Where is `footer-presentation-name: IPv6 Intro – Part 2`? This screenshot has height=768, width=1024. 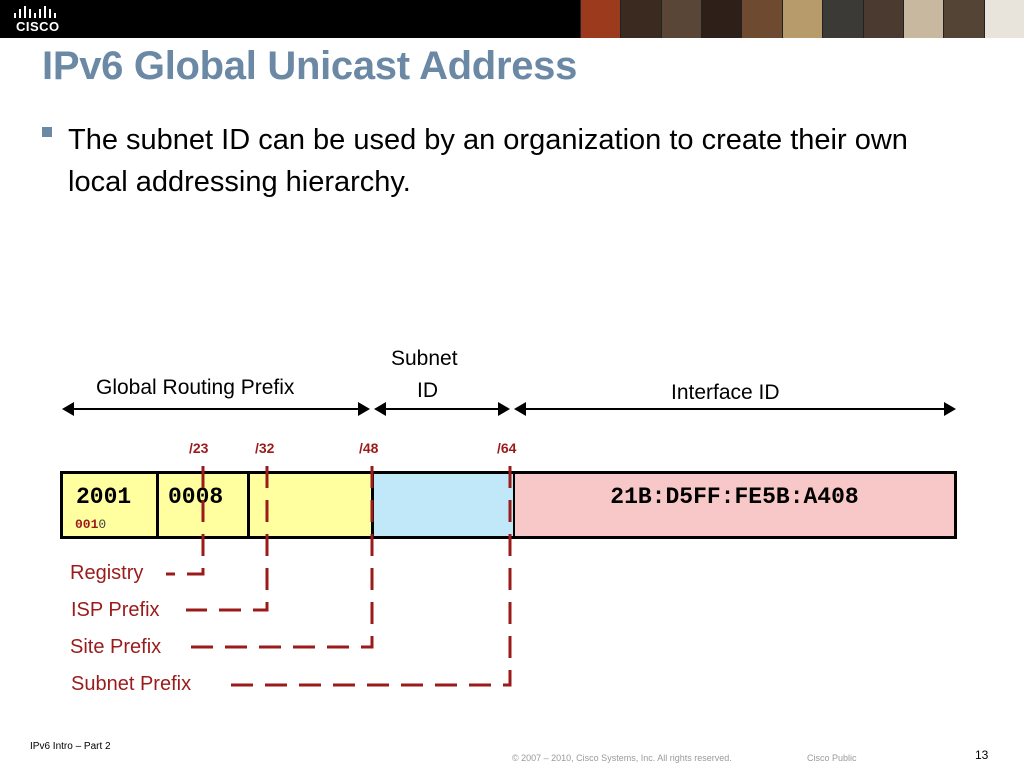
footer-presentation-name: IPv6 Intro – Part 2 is located at coordinates (70, 746).